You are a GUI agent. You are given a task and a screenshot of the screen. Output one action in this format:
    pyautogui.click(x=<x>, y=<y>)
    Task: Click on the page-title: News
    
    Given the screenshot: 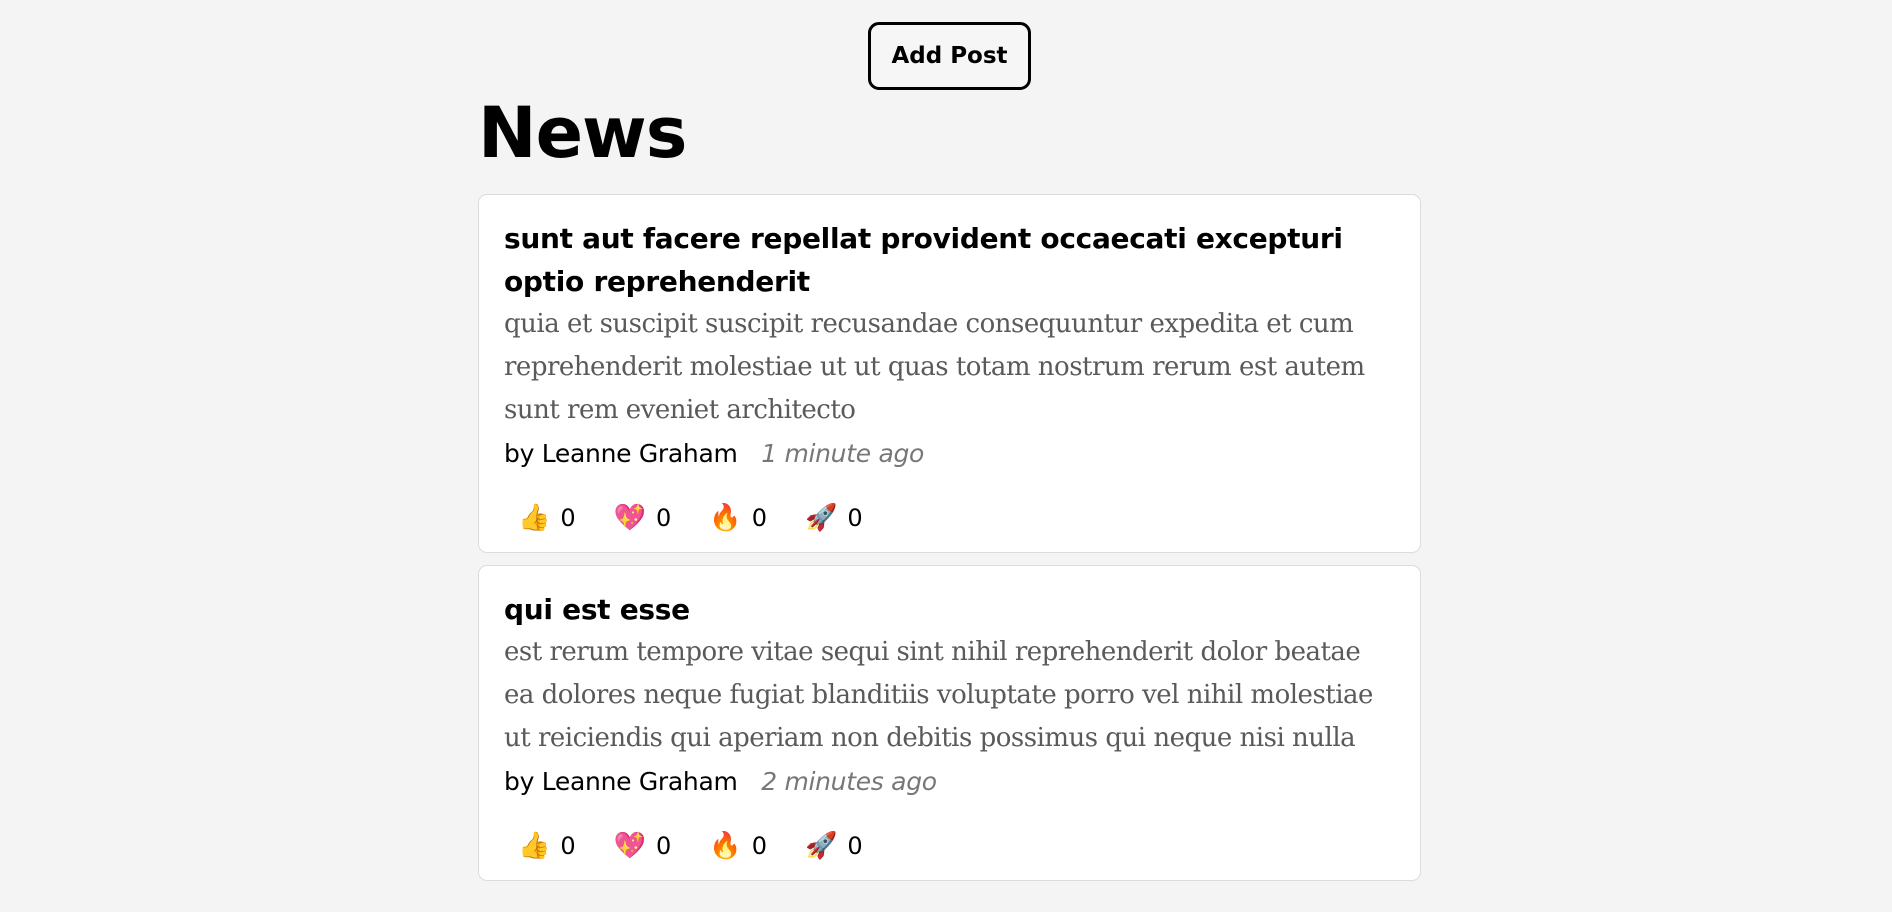 What is the action you would take?
    pyautogui.click(x=582, y=133)
    